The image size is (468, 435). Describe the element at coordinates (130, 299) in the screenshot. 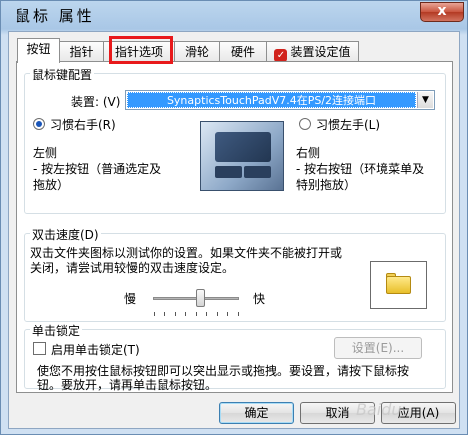

I see `slow-label: 慢` at that location.